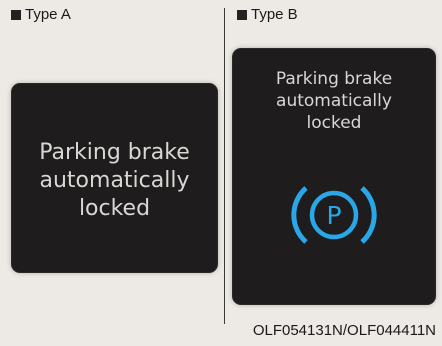  What do you see at coordinates (224, 166) in the screenshot?
I see `panel-divider` at bounding box center [224, 166].